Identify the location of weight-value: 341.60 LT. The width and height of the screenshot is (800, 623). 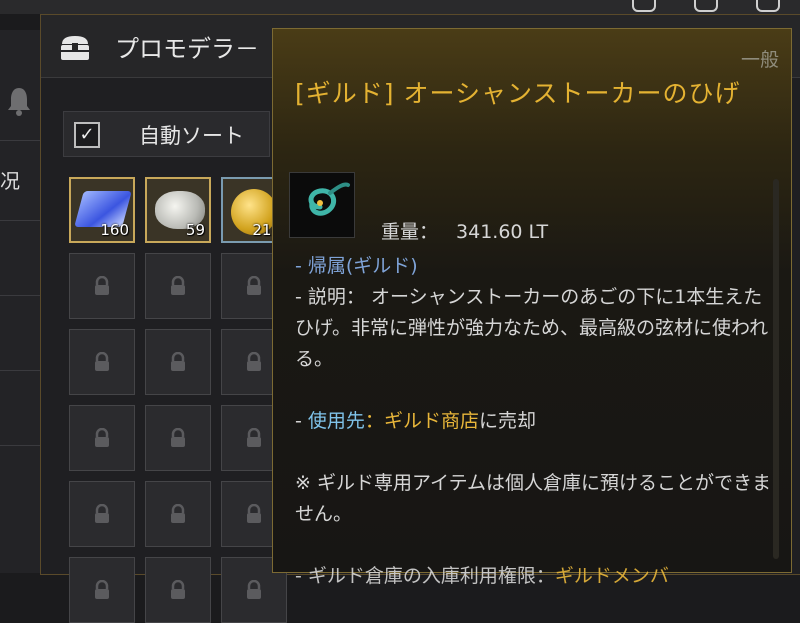
(502, 232).